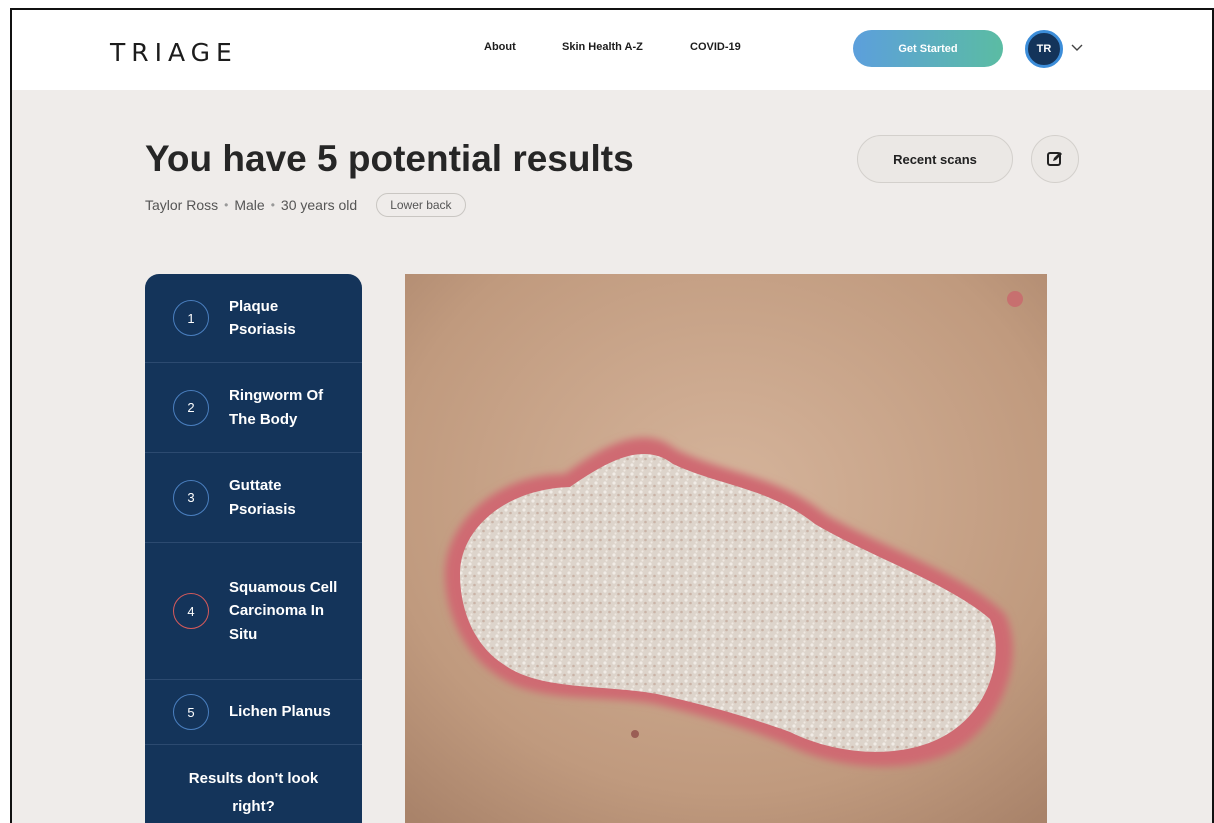 This screenshot has height=823, width=1214. I want to click on result-label: Lichen Planus, so click(280, 712).